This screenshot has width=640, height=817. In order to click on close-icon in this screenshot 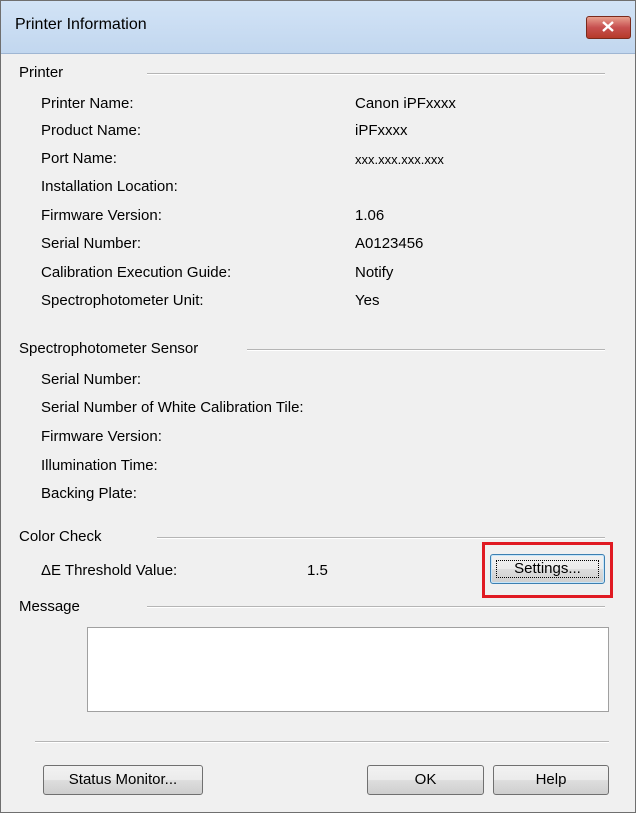, I will do `click(608, 26)`.